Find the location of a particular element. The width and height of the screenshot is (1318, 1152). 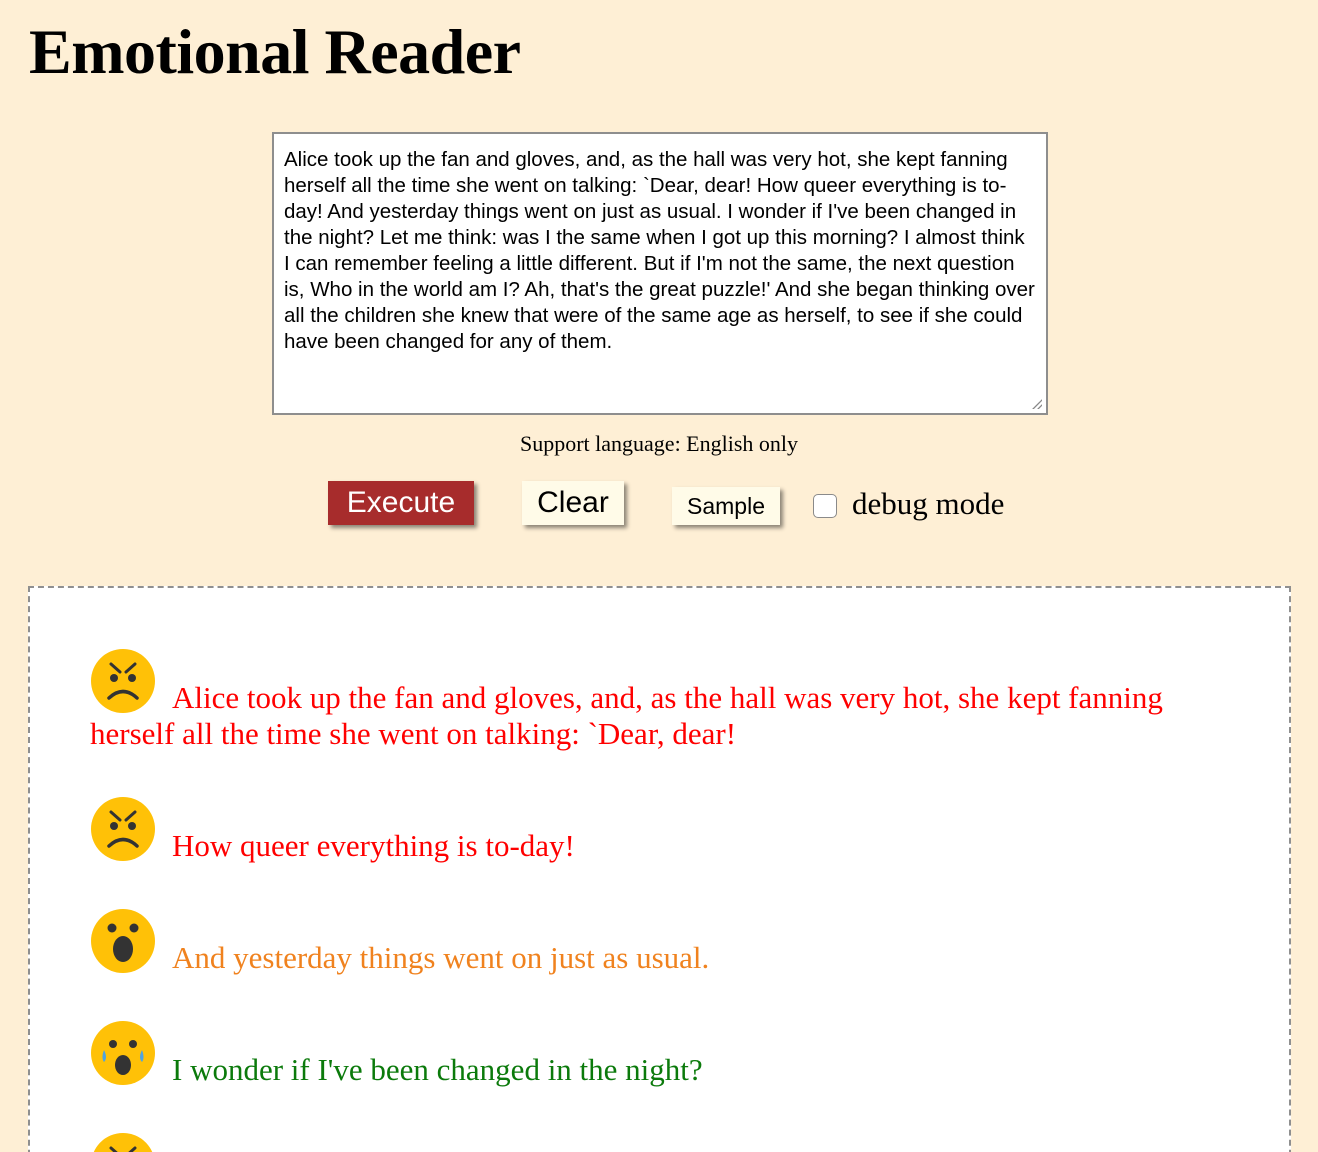

crying-face-icon is located at coordinates (123, 1053).